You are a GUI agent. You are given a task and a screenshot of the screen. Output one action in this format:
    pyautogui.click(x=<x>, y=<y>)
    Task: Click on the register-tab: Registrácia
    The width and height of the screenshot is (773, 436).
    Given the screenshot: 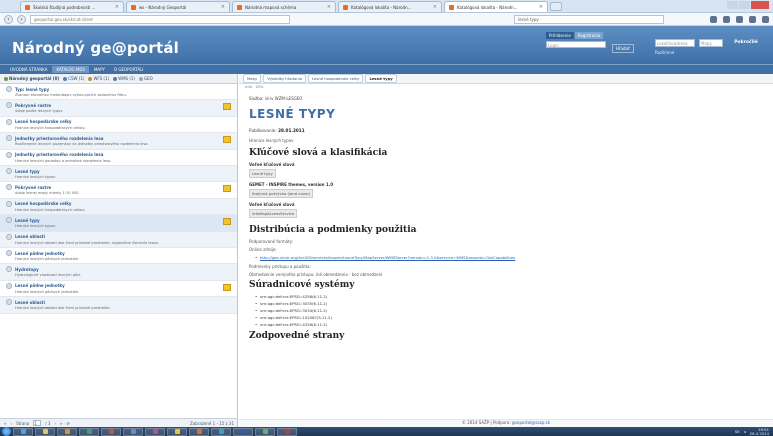 What is the action you would take?
    pyautogui.click(x=589, y=35)
    